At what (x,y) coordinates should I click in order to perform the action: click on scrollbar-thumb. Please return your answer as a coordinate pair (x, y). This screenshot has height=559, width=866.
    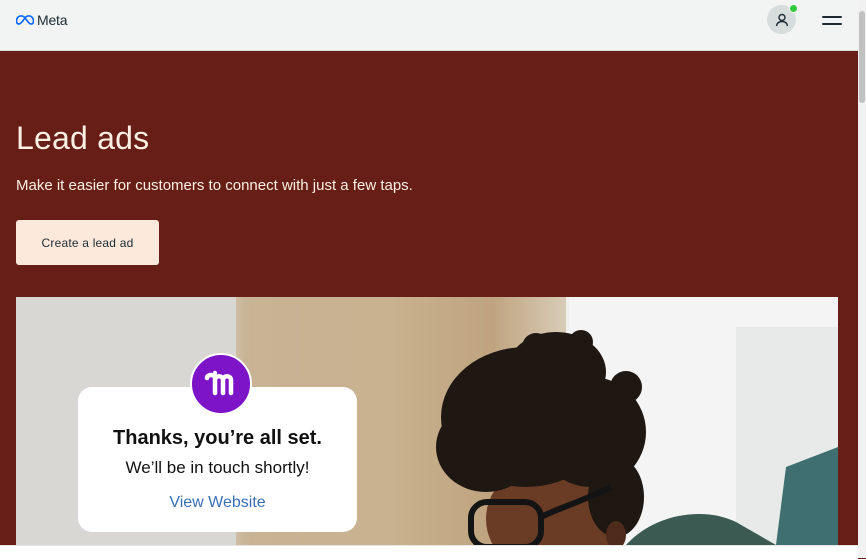
    Looking at the image, I should click on (862, 57).